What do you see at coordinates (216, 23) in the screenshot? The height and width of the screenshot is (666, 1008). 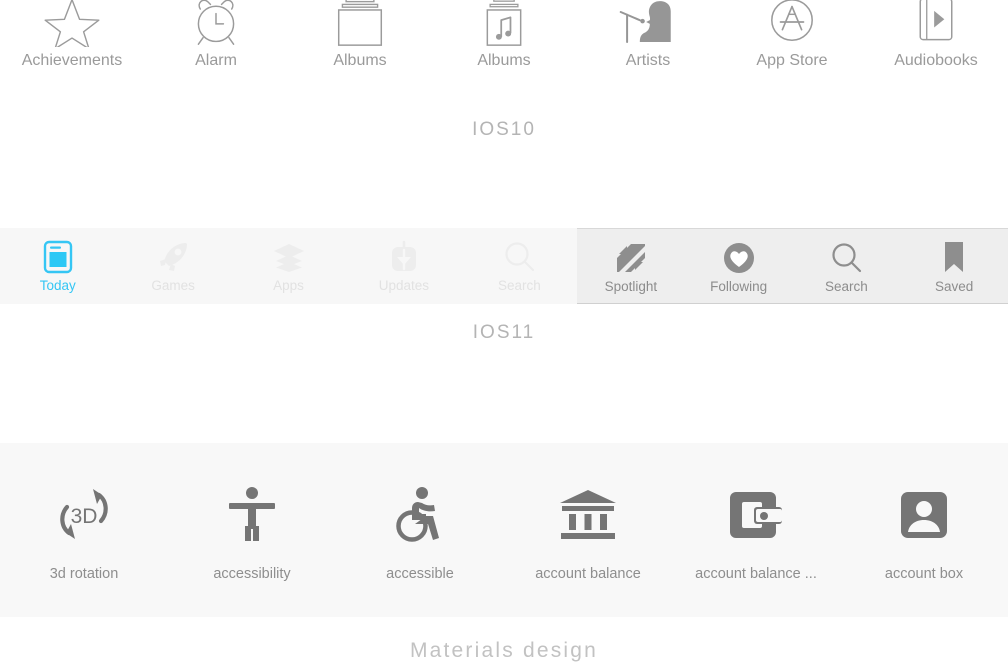 I see `alarm-clock-icon` at bounding box center [216, 23].